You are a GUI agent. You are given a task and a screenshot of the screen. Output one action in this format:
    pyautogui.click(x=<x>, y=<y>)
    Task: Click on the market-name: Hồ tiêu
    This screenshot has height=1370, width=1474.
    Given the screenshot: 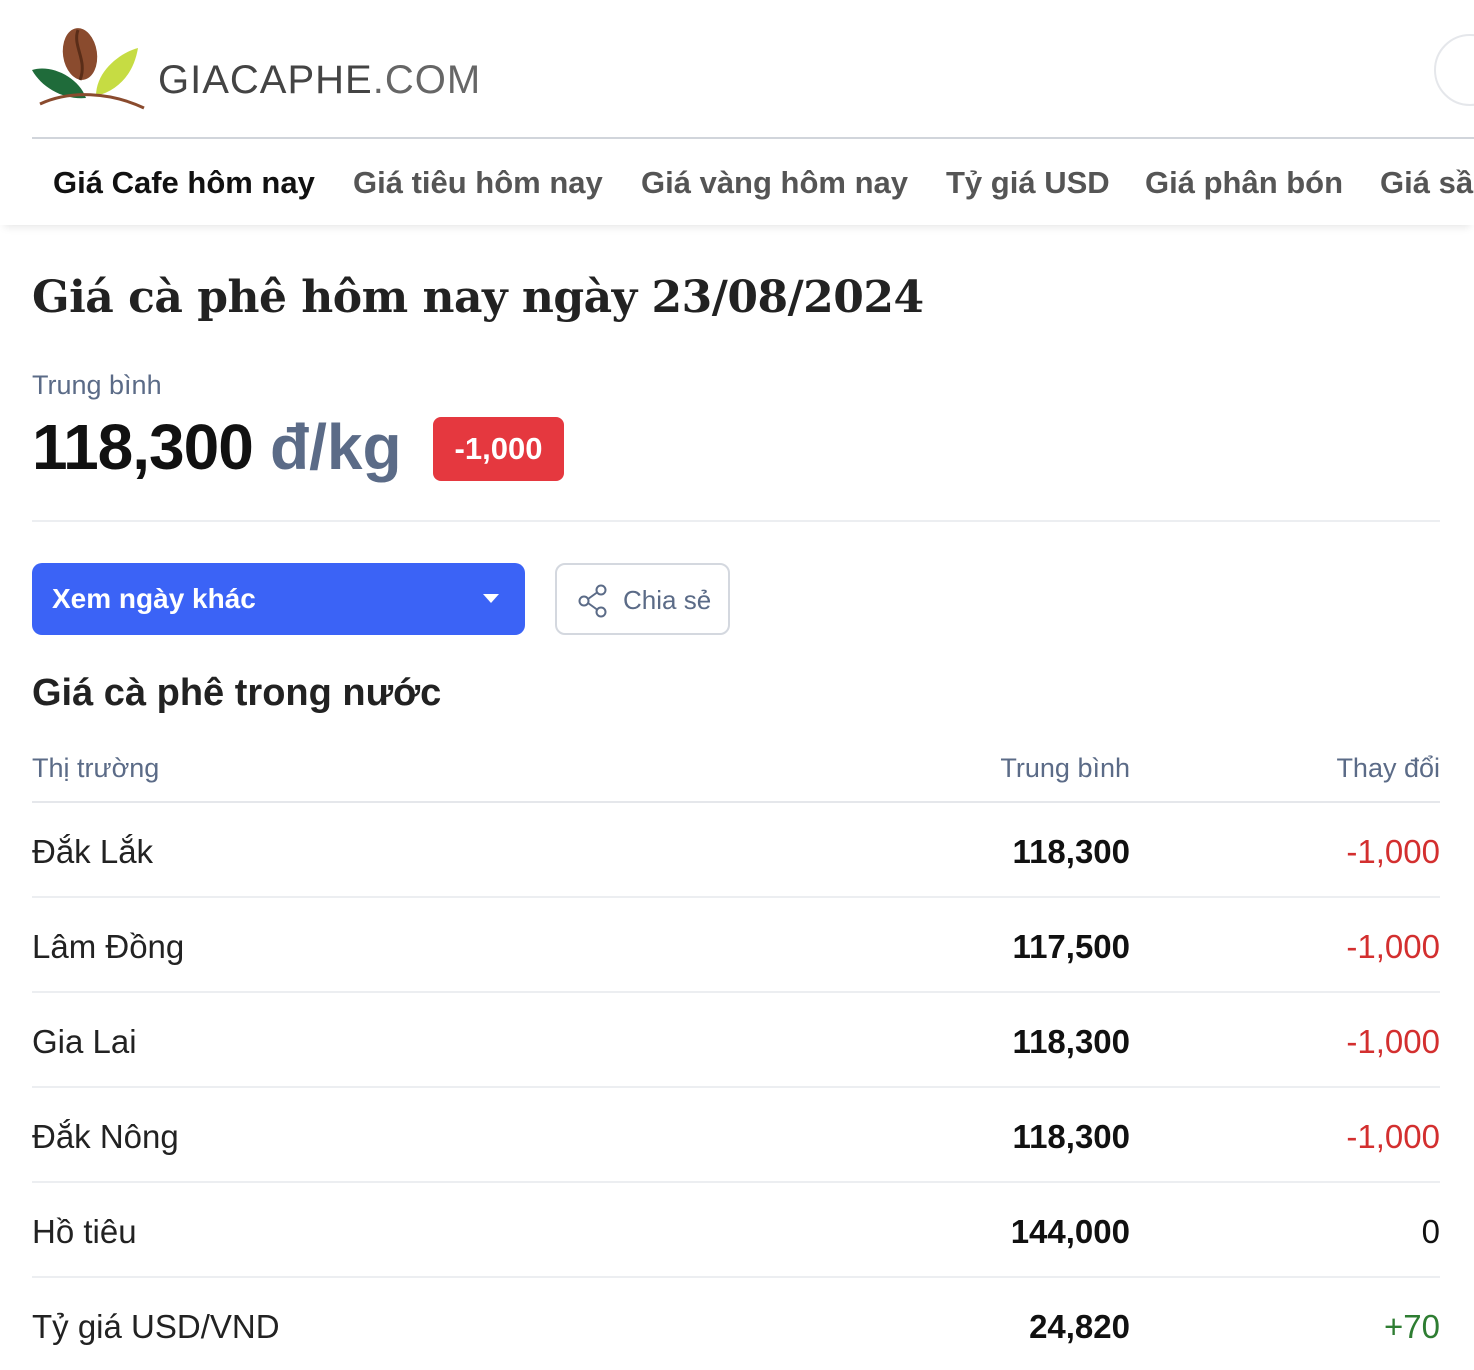 What is the action you would take?
    pyautogui.click(x=84, y=1231)
    